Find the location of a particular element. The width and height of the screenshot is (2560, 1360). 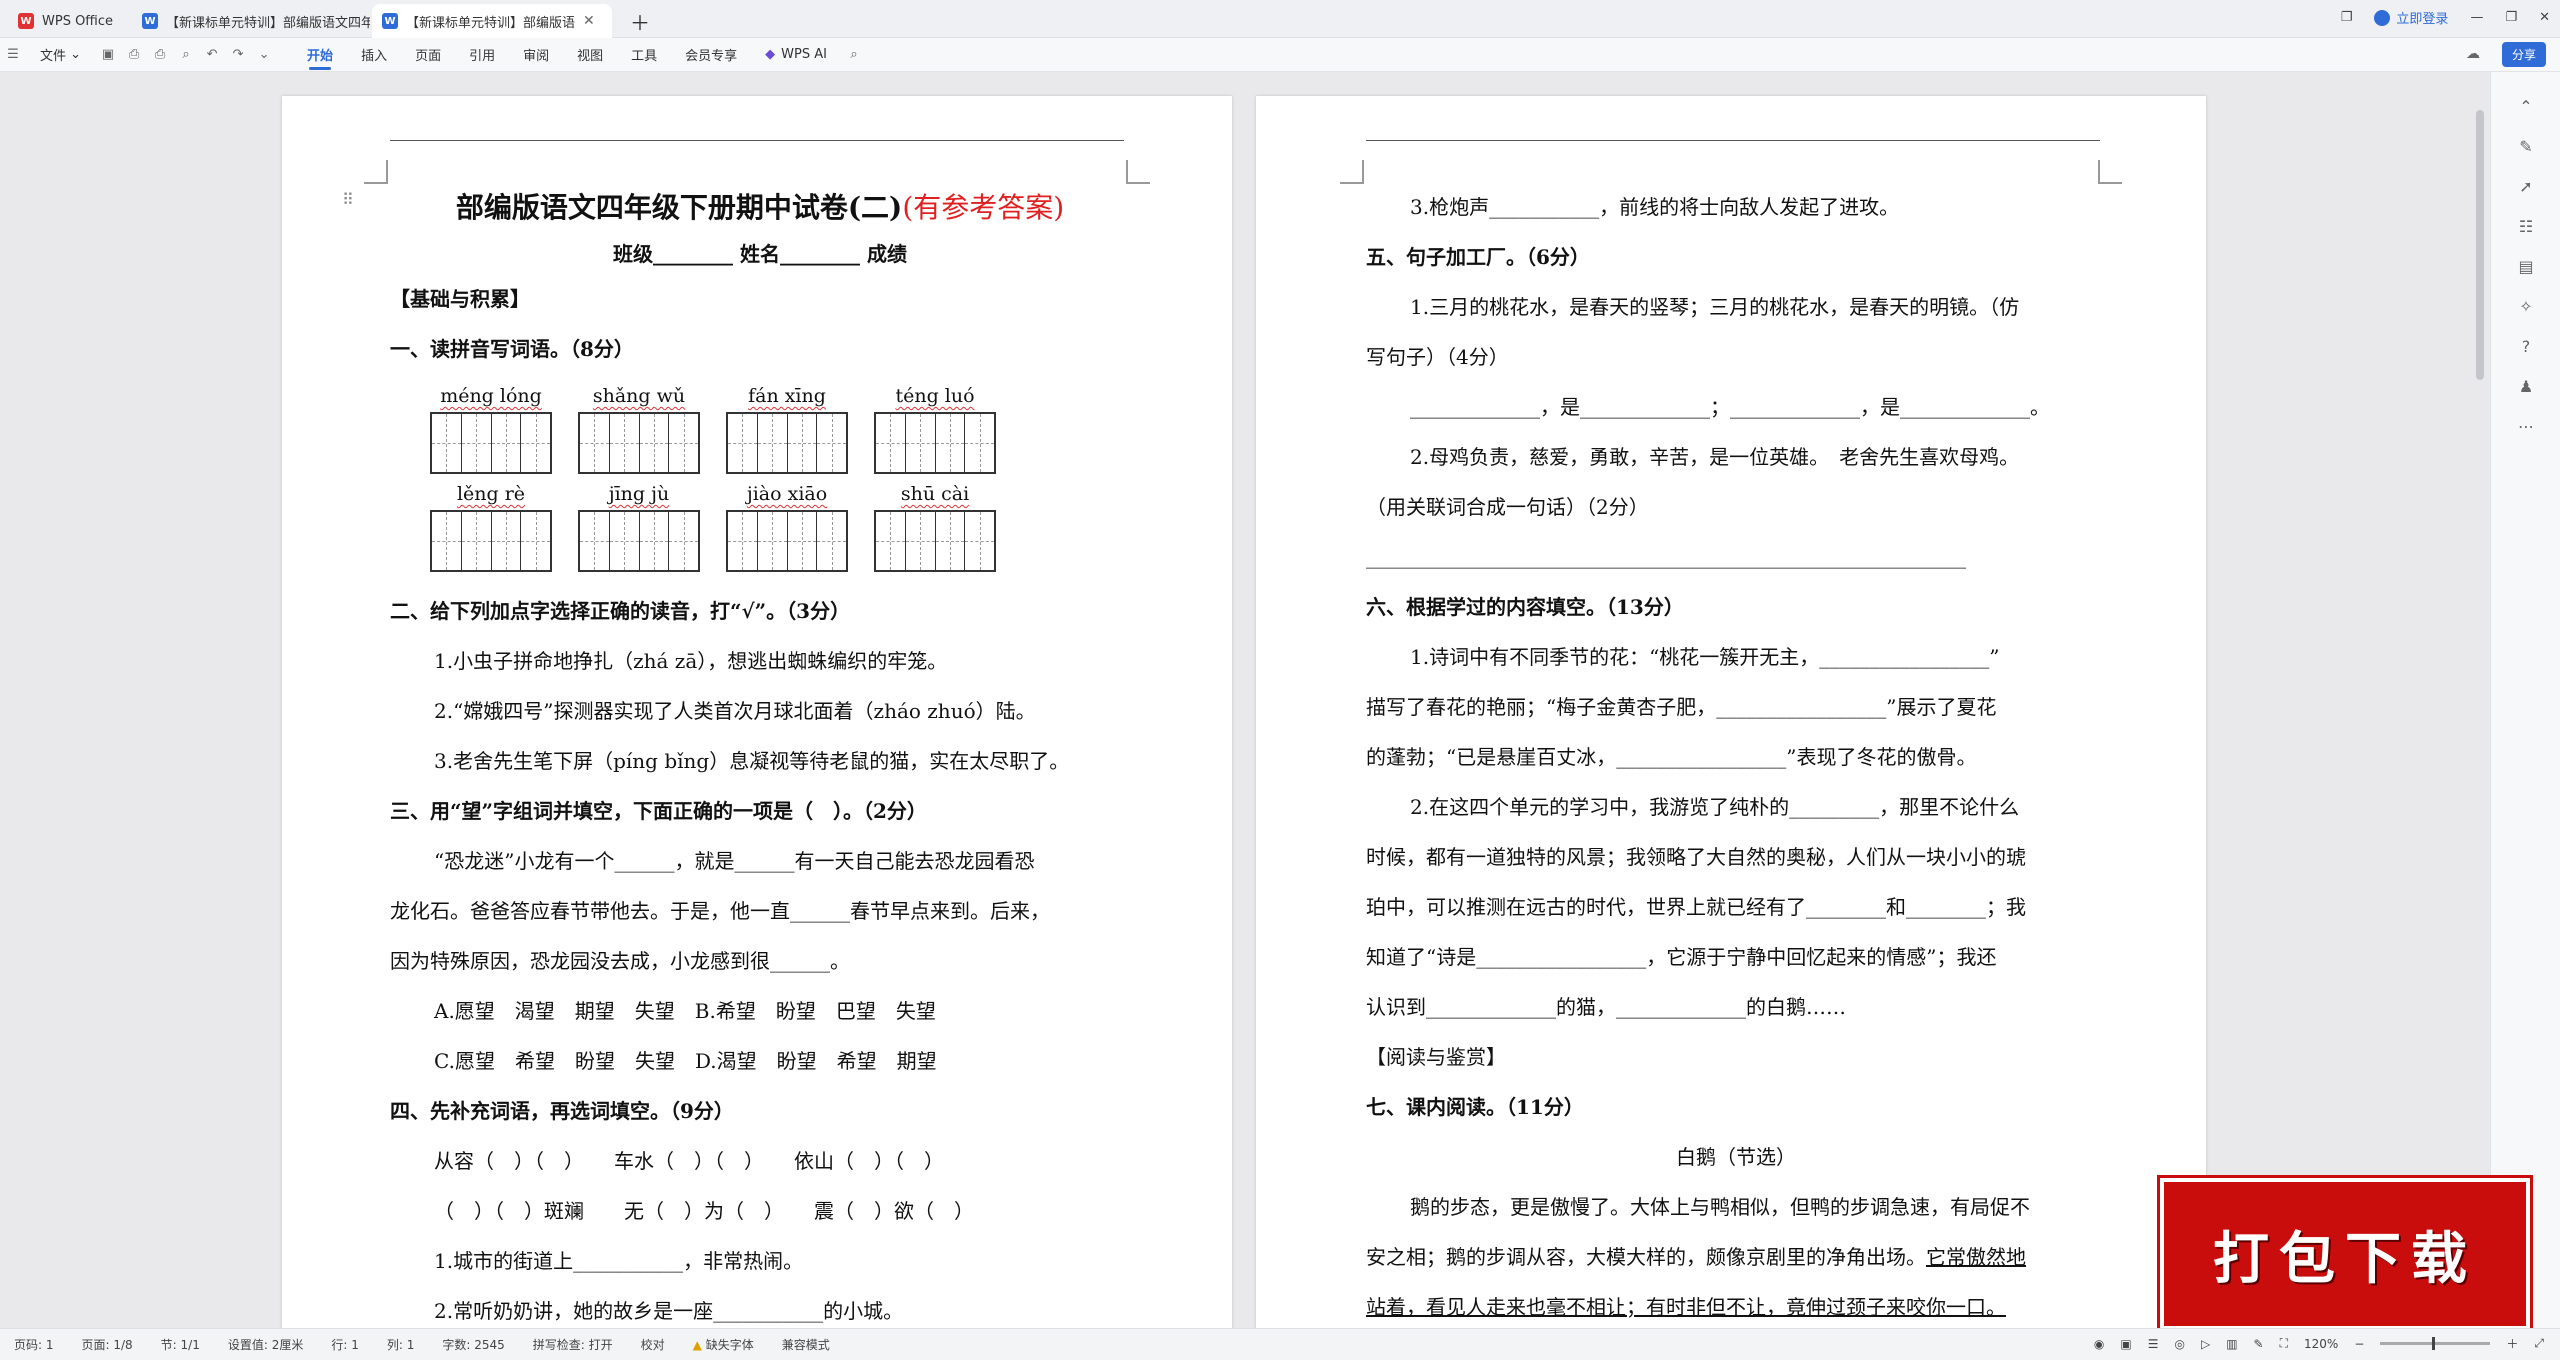

restore-icon: ❐ is located at coordinates (2511, 17).